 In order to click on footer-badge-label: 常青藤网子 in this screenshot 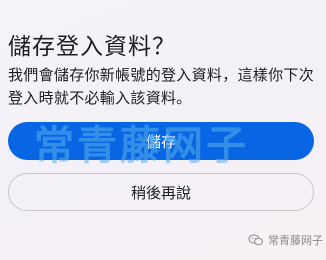, I will do `click(295, 240)`.